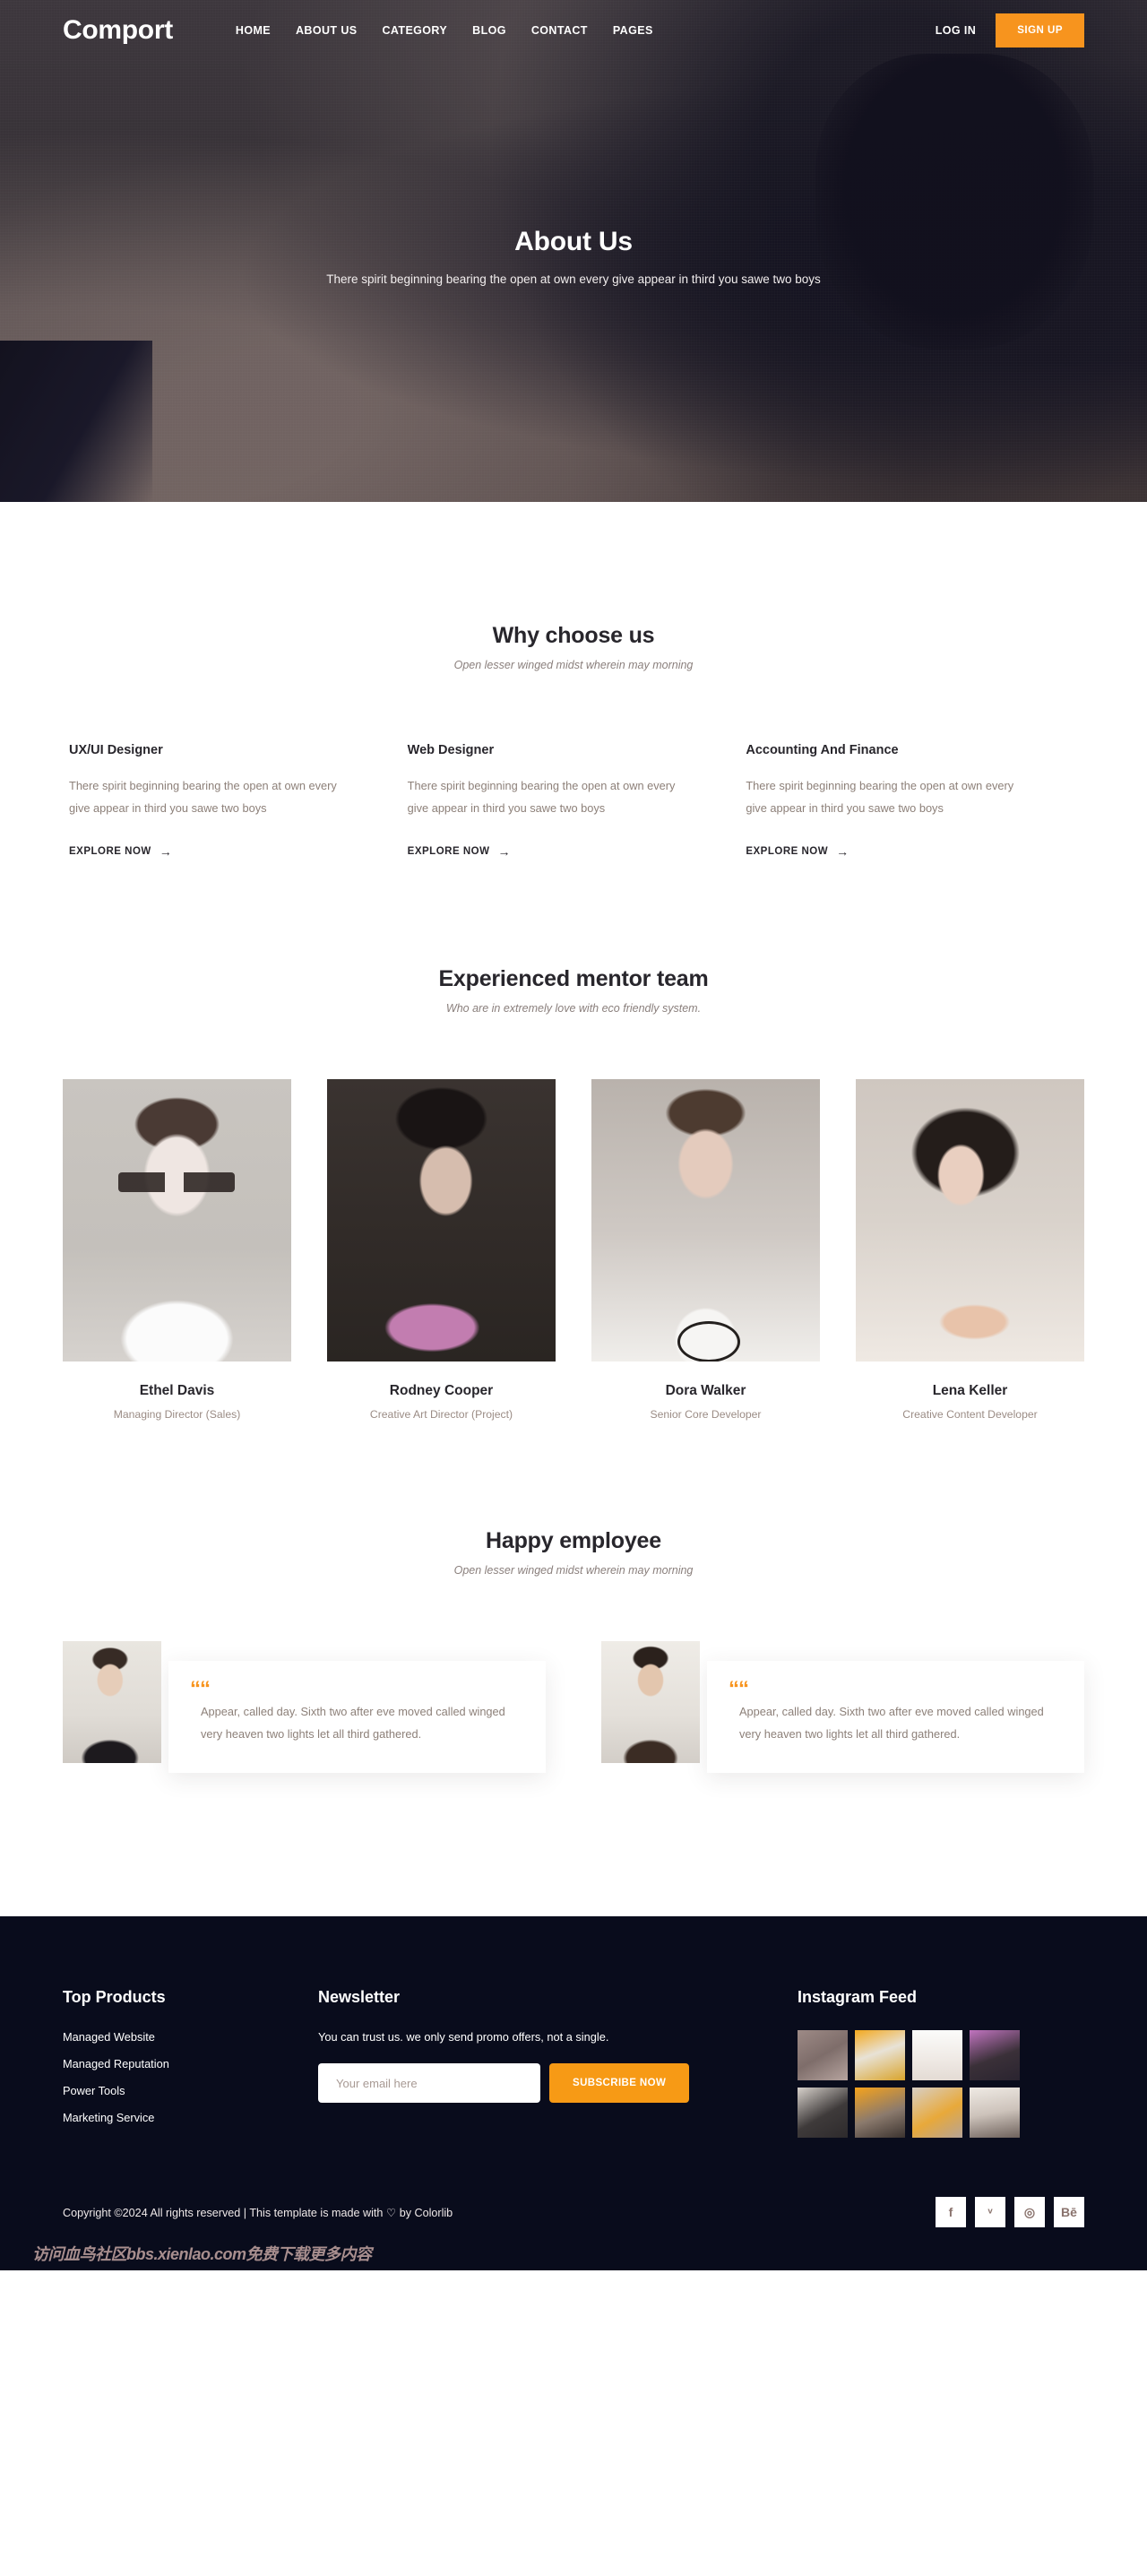  What do you see at coordinates (489, 30) in the screenshot?
I see `nav-item-blog: BLOG` at bounding box center [489, 30].